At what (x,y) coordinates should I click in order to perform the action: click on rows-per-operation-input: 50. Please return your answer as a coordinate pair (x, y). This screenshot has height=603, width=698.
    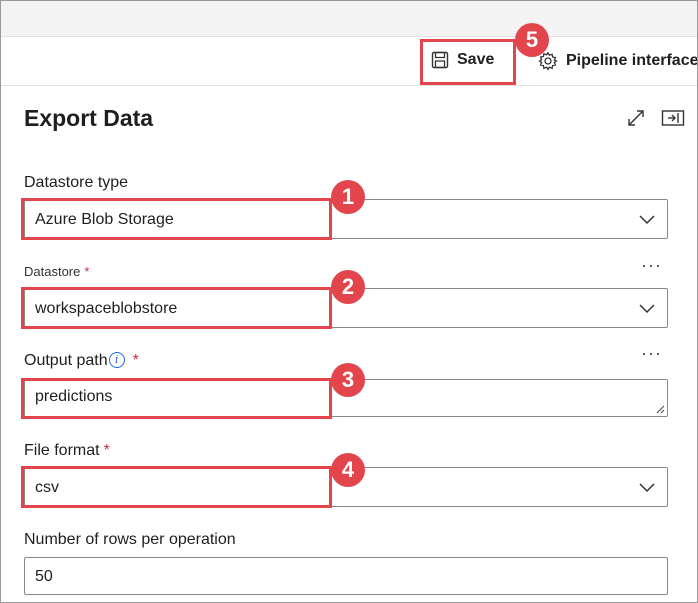
    Looking at the image, I should click on (346, 576).